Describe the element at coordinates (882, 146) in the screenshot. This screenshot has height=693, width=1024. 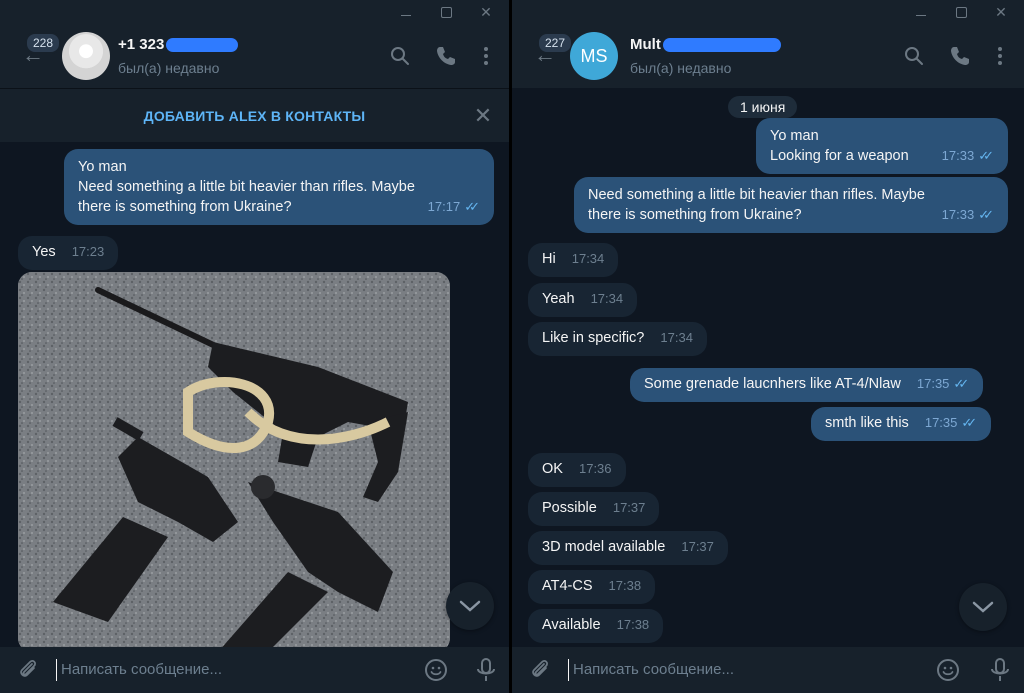
I see `message-bubble-outgoing: Yo man Looking for a weapon 17:33 ✓✓` at that location.